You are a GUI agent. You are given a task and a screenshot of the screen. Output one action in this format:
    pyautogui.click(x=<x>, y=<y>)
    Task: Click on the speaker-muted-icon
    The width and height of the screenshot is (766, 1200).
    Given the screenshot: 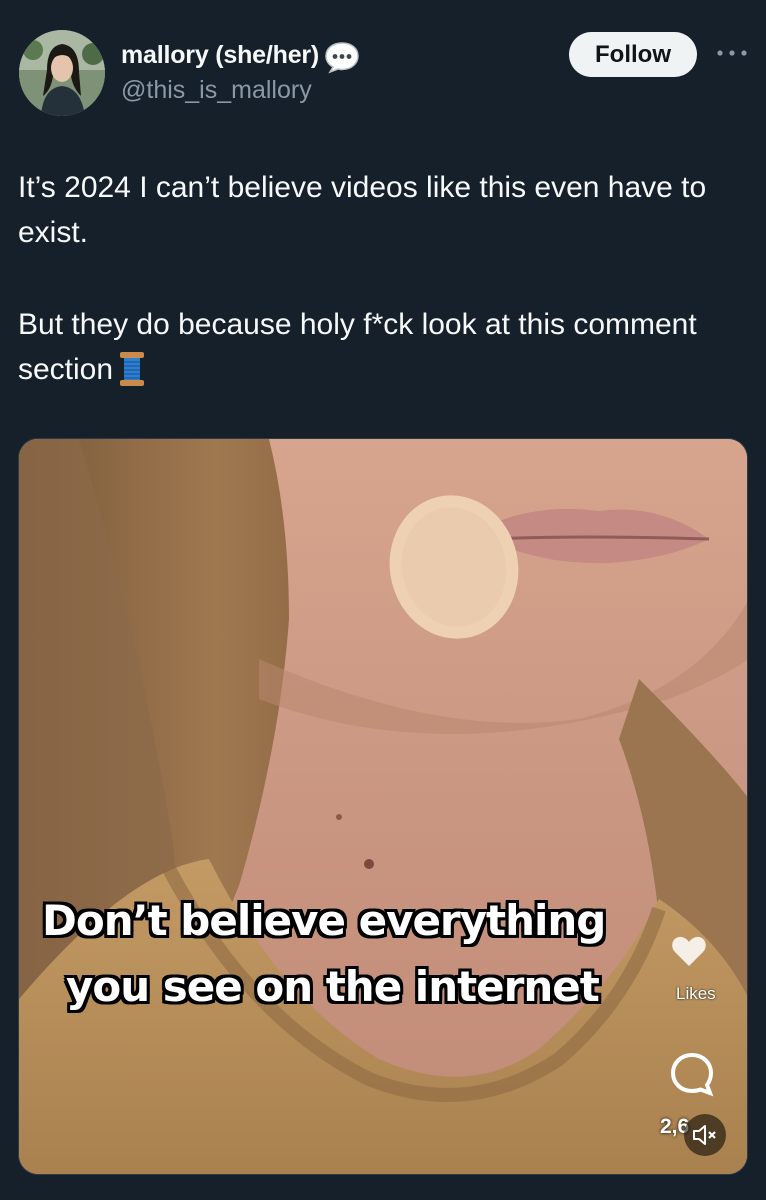 What is the action you would take?
    pyautogui.click(x=704, y=1135)
    